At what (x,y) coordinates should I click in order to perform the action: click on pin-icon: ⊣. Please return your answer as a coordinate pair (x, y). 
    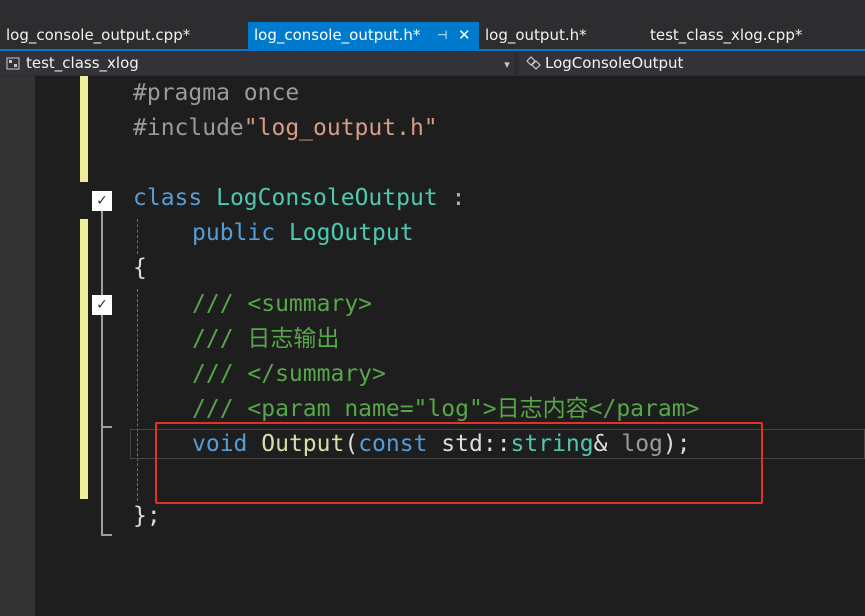
    Looking at the image, I should click on (442, 35).